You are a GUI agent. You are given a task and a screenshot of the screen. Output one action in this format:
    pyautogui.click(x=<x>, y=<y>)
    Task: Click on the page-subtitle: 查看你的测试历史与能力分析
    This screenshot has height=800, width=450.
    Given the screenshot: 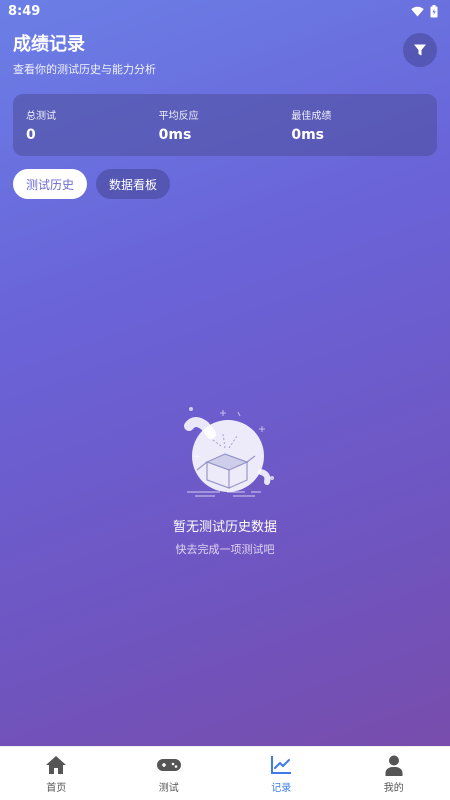 What is the action you would take?
    pyautogui.click(x=84, y=69)
    